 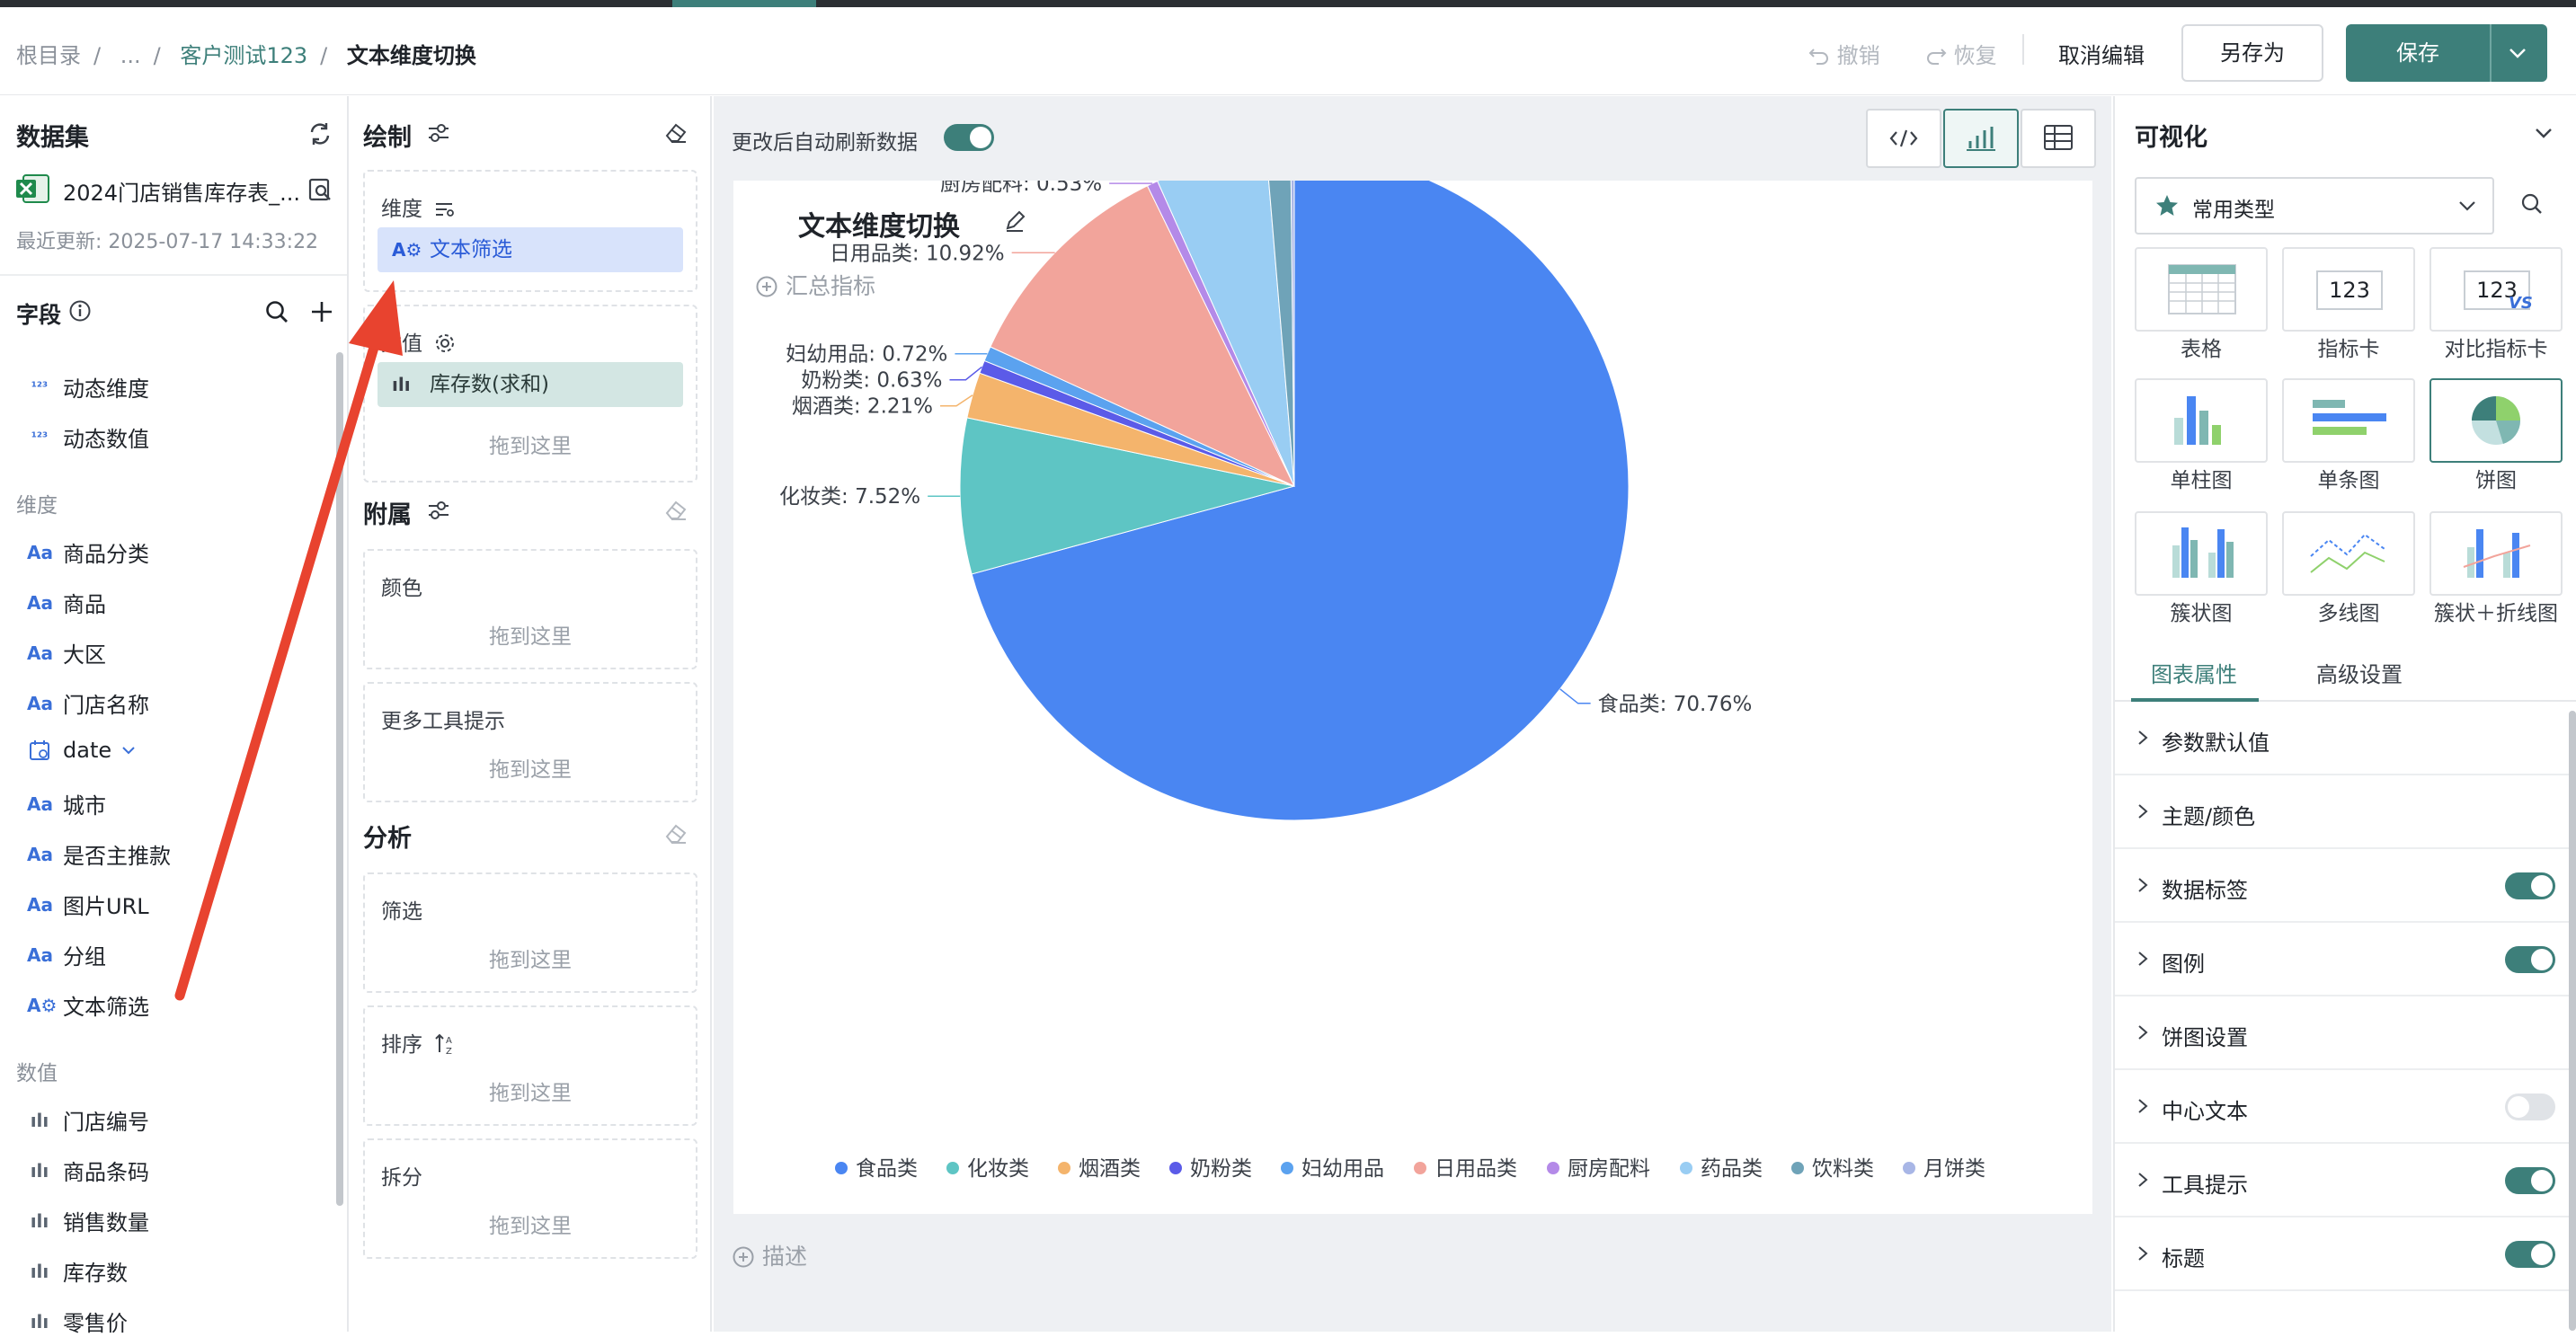 What do you see at coordinates (2348, 420) in the screenshot?
I see `chart-type-bar` at bounding box center [2348, 420].